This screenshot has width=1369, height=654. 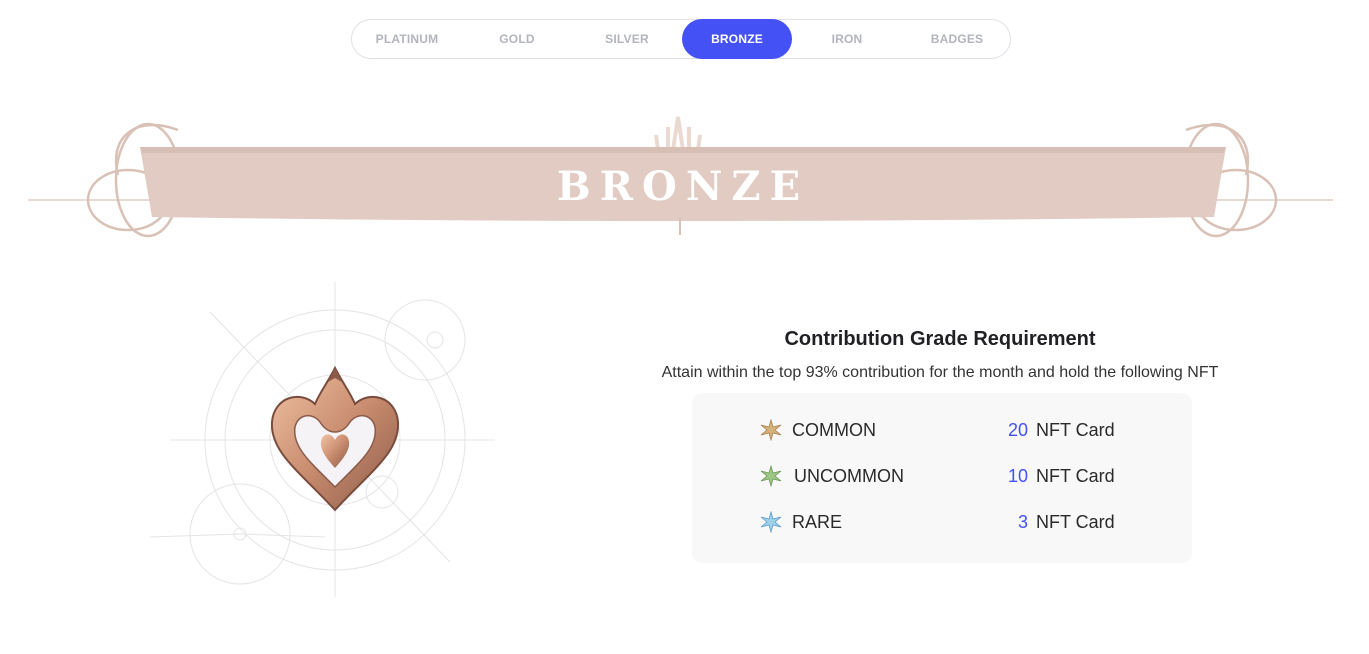 I want to click on list-item: COMMON 20 NFT Card, so click(x=942, y=430).